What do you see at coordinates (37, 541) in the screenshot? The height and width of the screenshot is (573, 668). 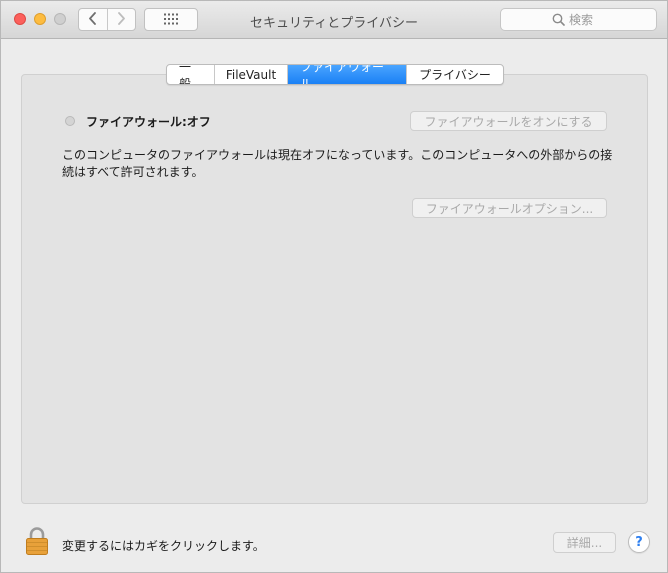 I see `lock-icon` at bounding box center [37, 541].